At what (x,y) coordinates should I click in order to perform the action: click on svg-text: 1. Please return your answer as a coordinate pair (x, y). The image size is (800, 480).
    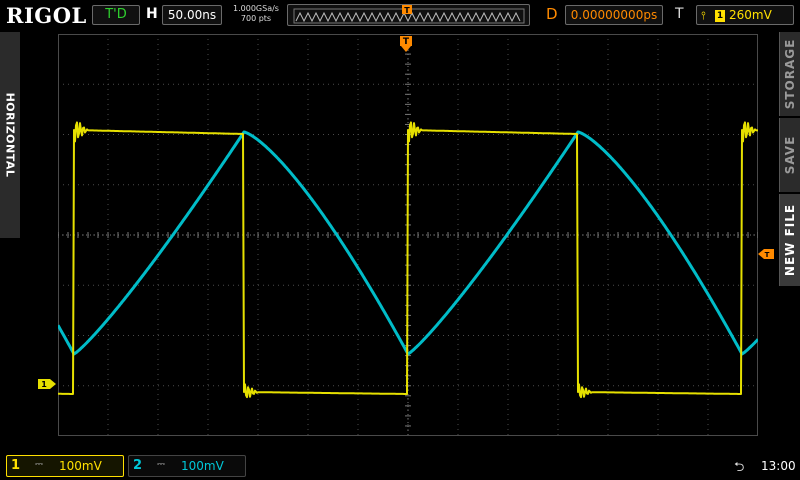
    Looking at the image, I should click on (44, 384).